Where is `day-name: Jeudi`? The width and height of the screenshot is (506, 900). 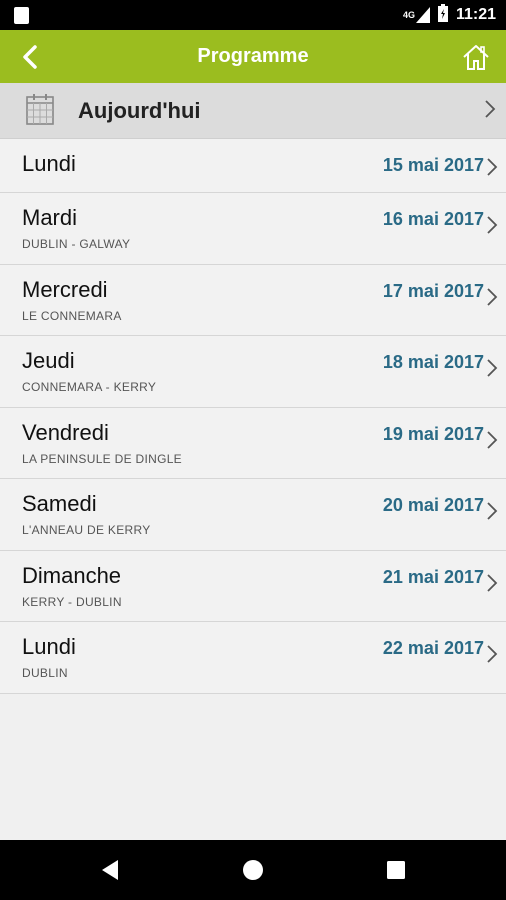
day-name: Jeudi is located at coordinates (48, 360).